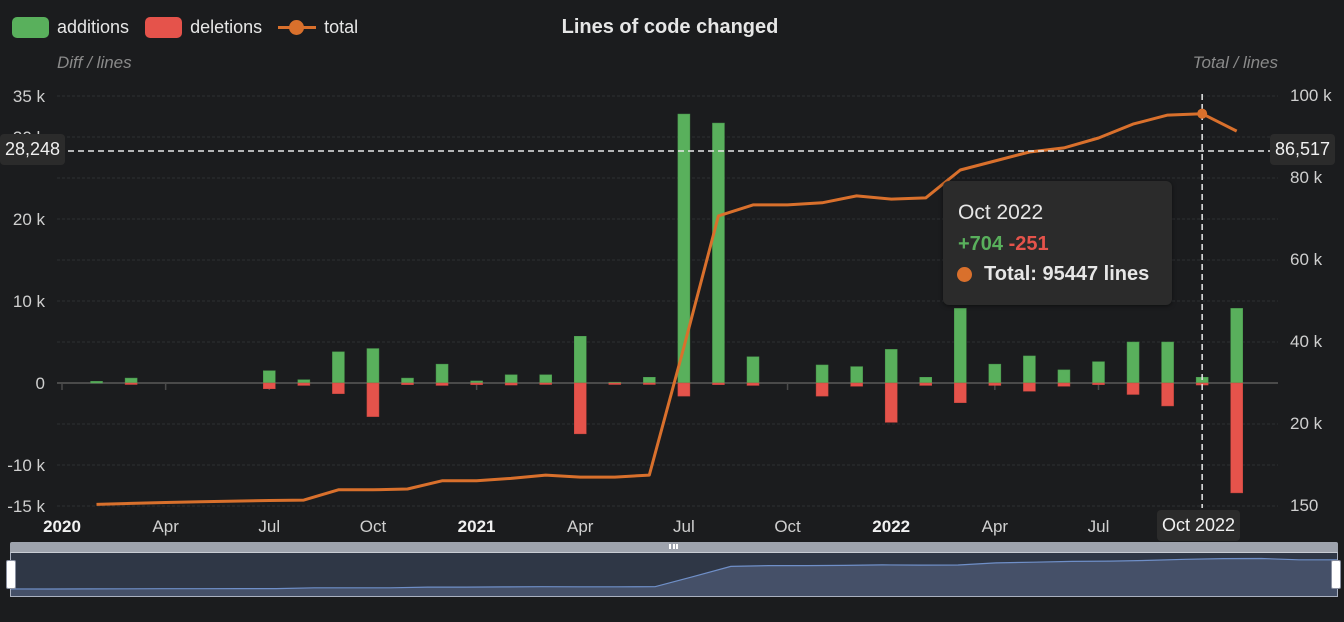  I want to click on left-axis-tick-label: 10 k, so click(29, 301).